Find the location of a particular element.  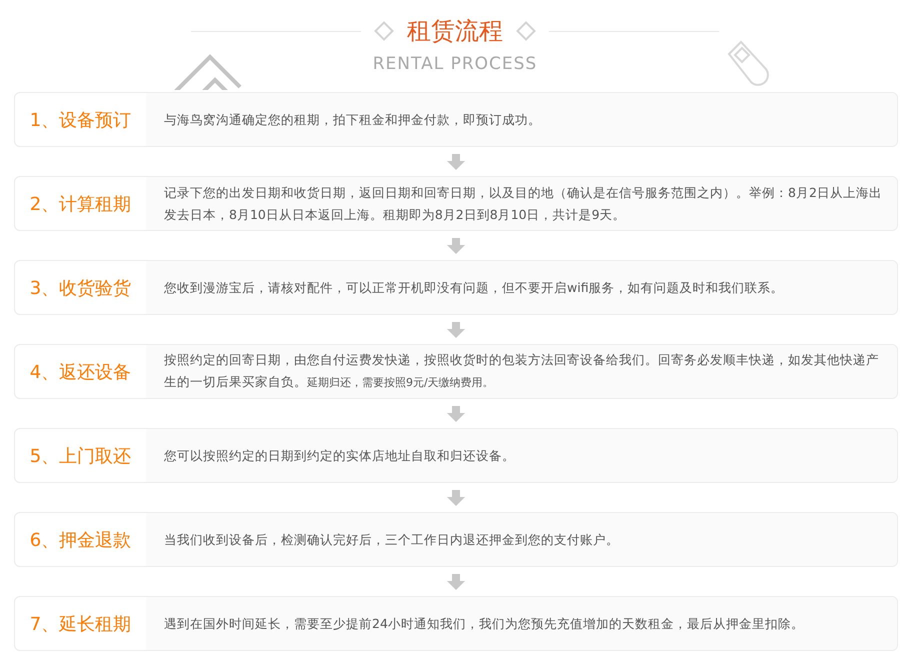

section-title: 租赁流程 is located at coordinates (455, 31).